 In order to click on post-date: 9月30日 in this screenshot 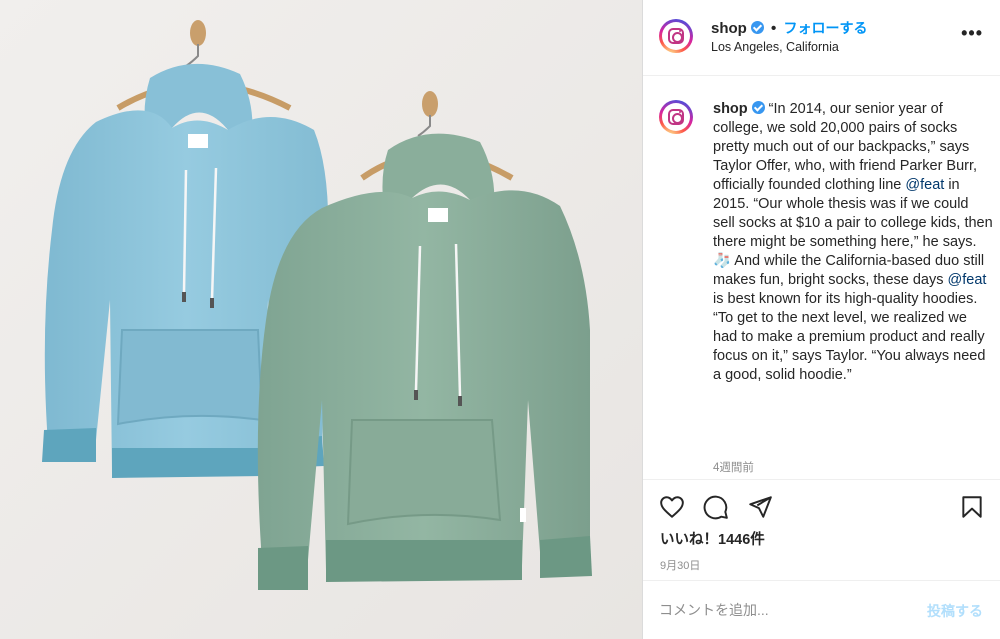, I will do `click(680, 566)`.